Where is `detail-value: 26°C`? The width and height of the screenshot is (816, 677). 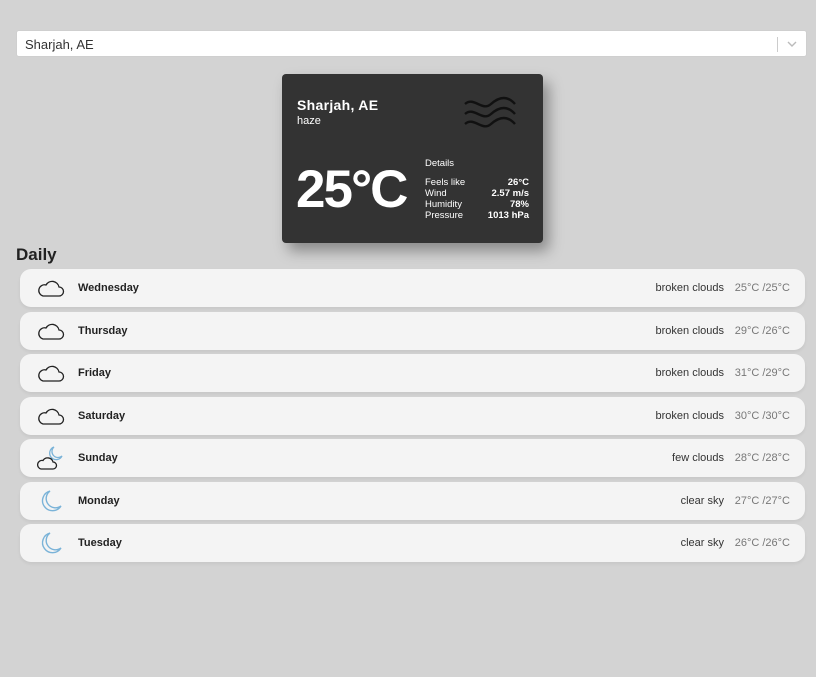 detail-value: 26°C is located at coordinates (518, 182).